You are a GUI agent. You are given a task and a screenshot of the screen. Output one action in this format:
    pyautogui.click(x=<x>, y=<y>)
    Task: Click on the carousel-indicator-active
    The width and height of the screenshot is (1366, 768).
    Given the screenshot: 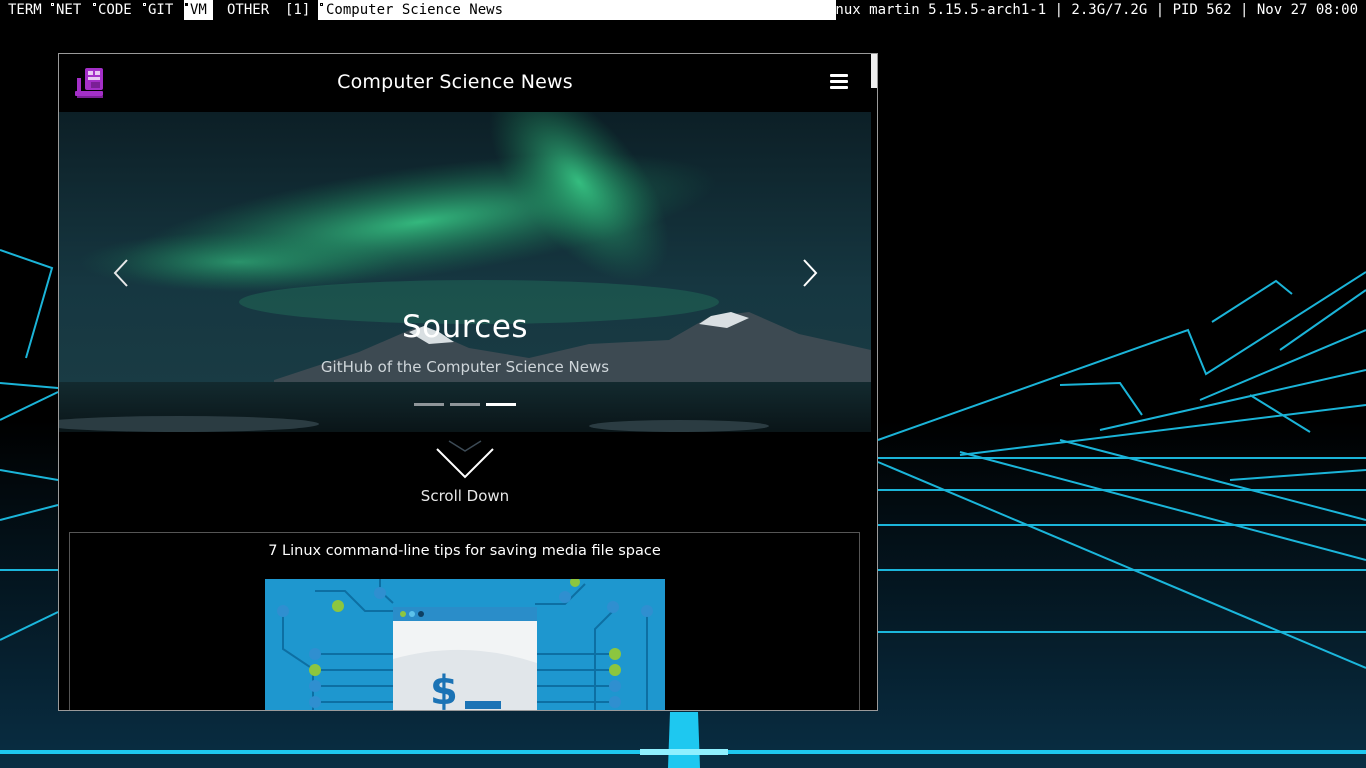 What is the action you would take?
    pyautogui.click(x=501, y=404)
    